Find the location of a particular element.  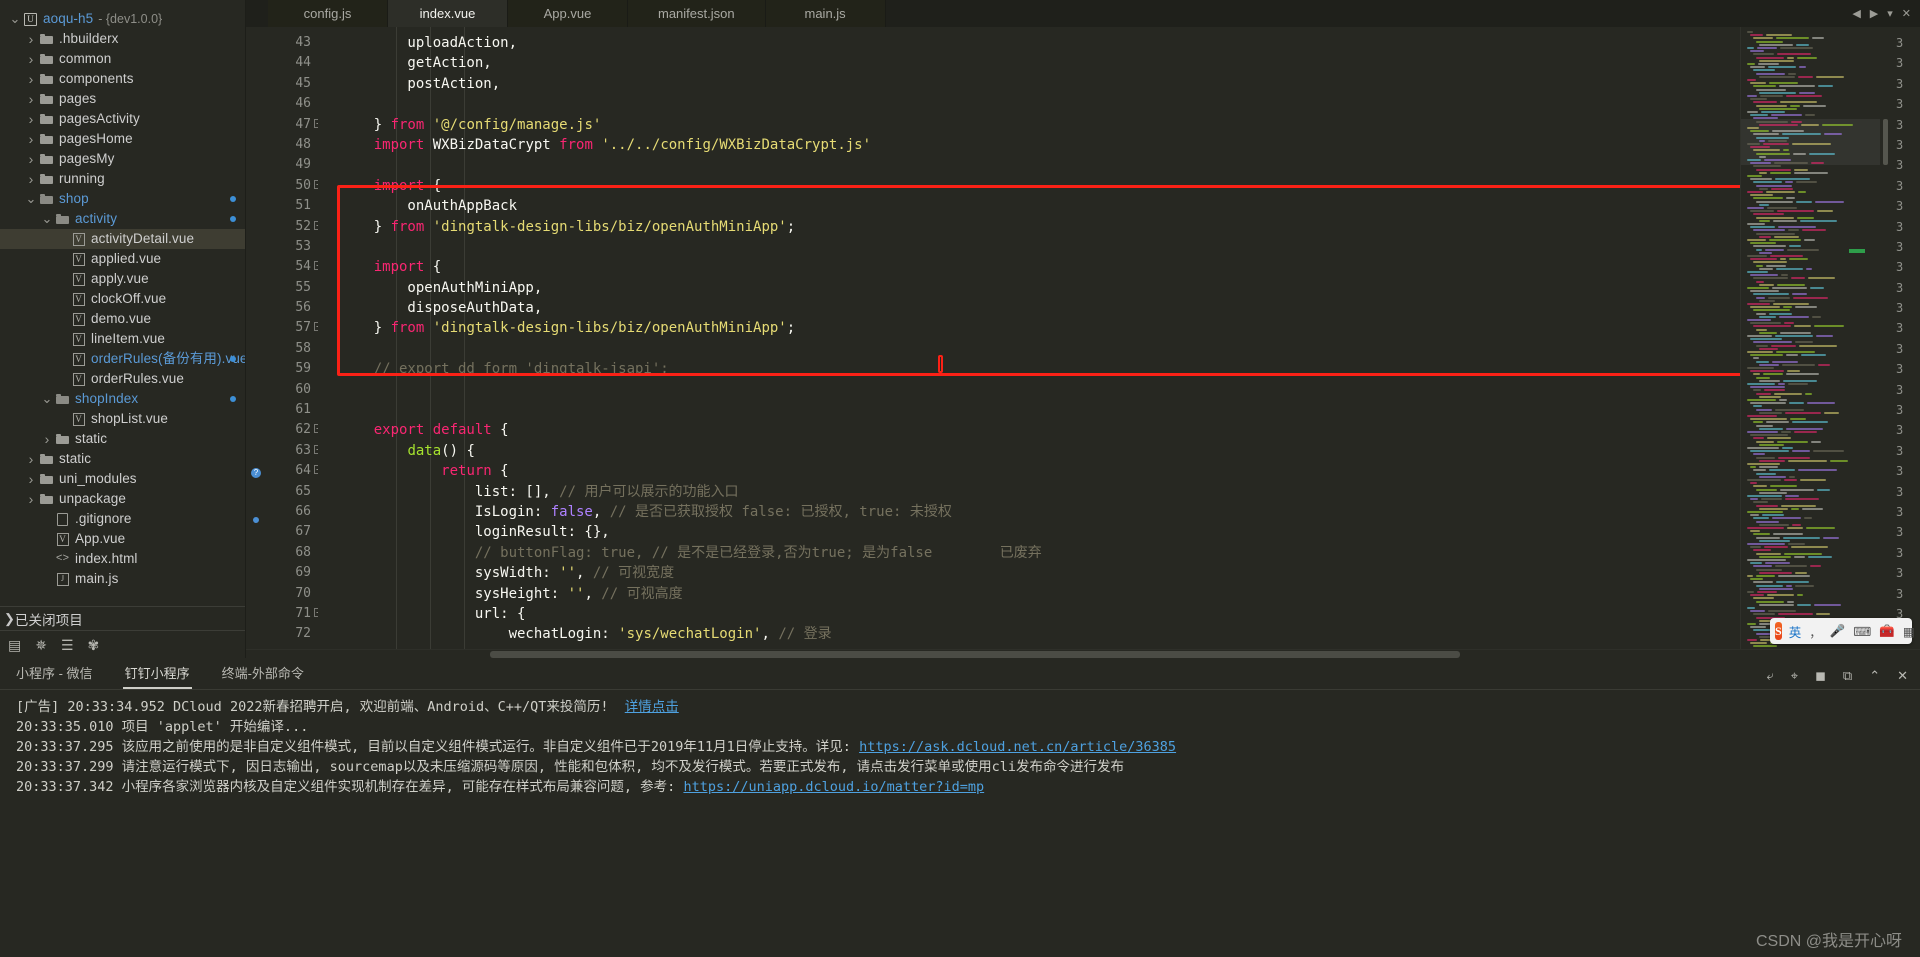

horizontal-scrollbar-thumb is located at coordinates (975, 654).